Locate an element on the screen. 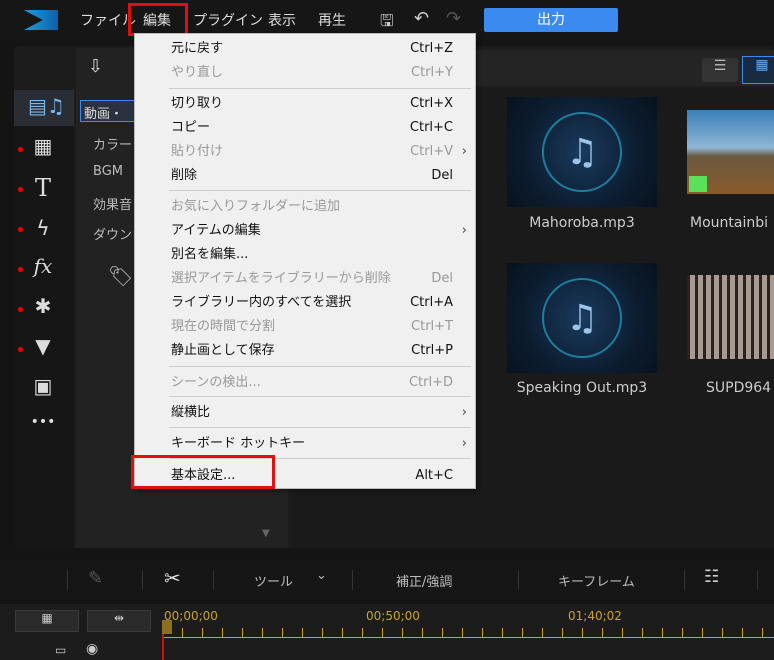 This screenshot has height=660, width=774. menu-item: やり直し Ctrl+Y is located at coordinates (305, 73).